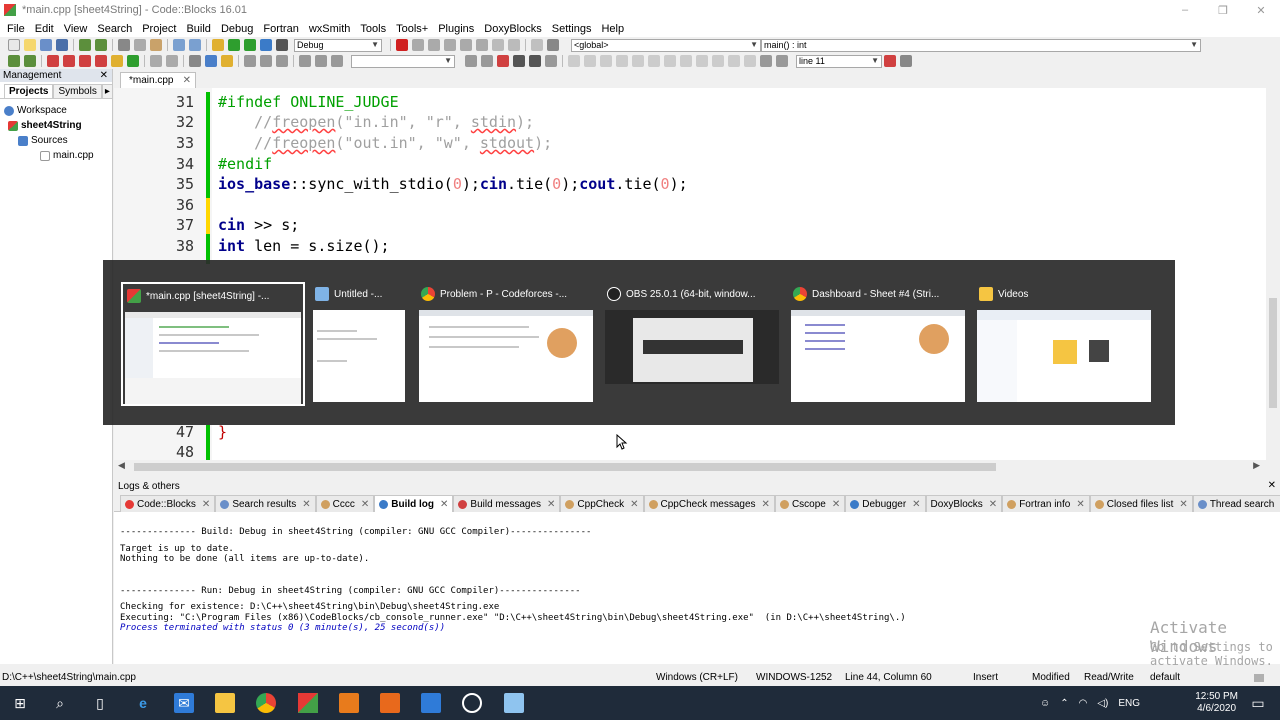 The height and width of the screenshot is (720, 1280). I want to click on highlight-icon, so click(503, 61).